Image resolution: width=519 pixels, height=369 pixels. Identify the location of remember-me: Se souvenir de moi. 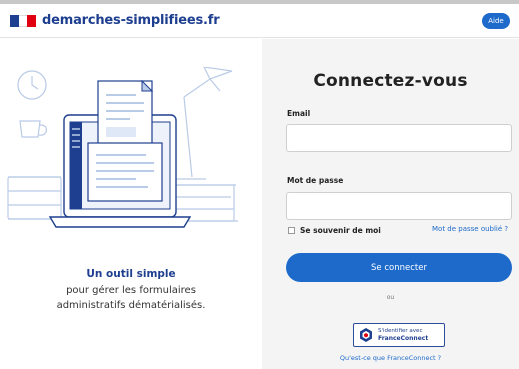
(334, 230).